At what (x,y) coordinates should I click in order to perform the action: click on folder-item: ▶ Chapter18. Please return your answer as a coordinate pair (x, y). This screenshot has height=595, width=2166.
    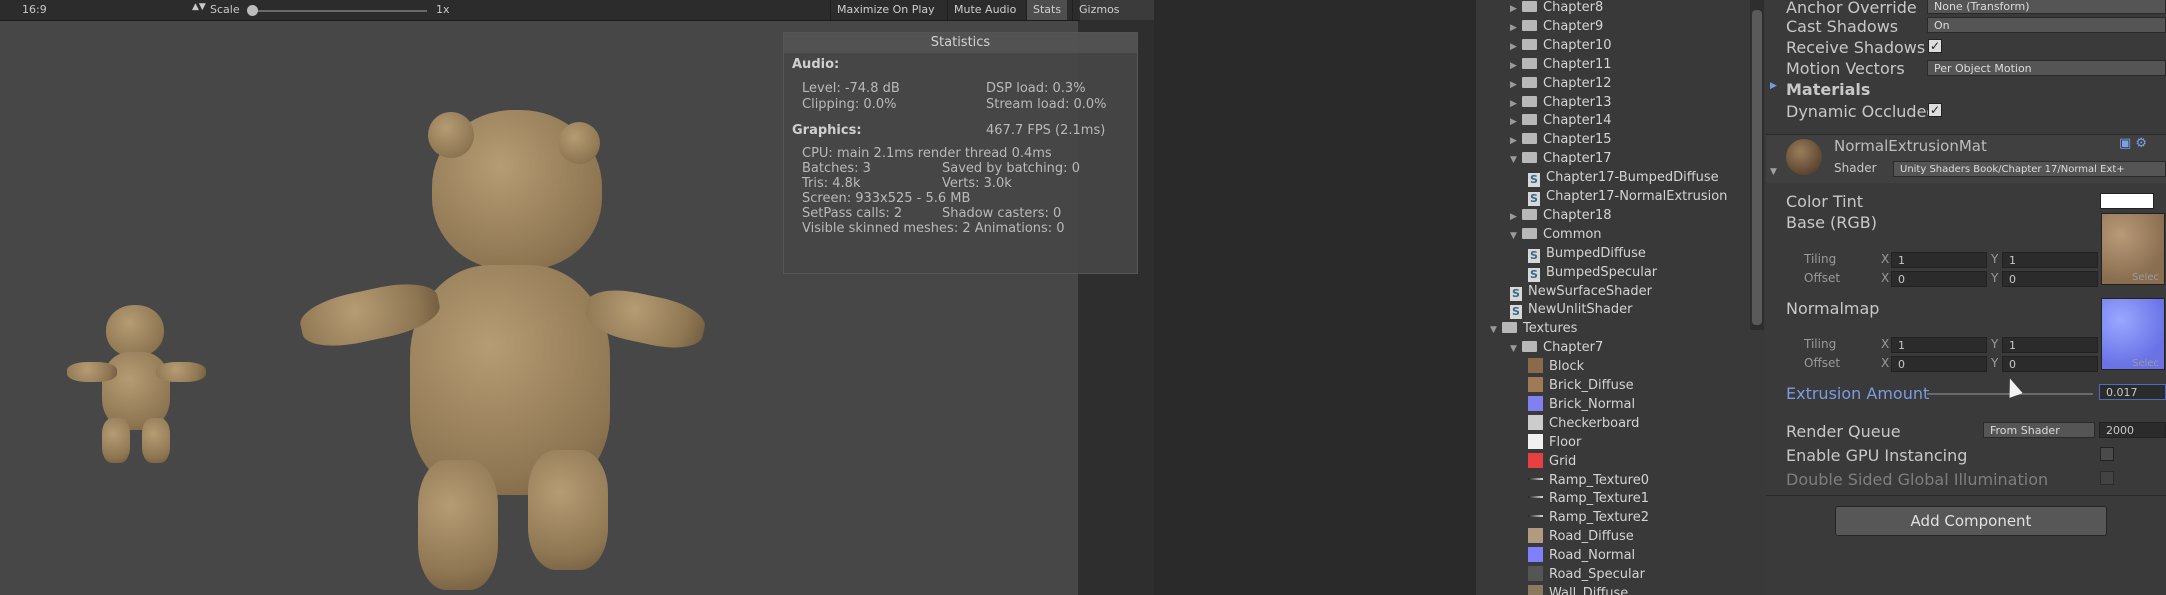
    Looking at the image, I should click on (1561, 215).